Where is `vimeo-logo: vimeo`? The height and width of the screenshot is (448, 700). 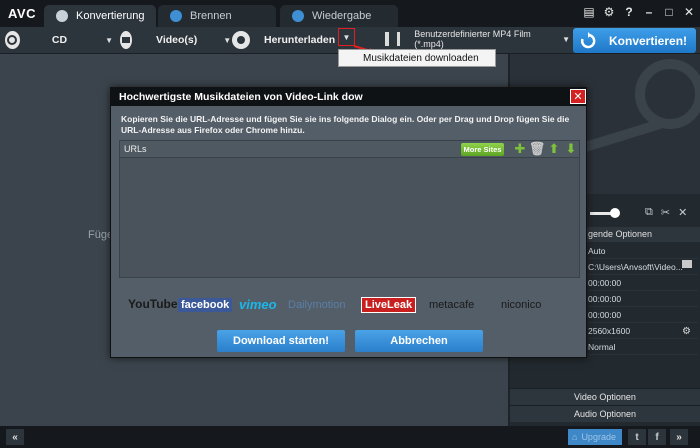 vimeo-logo: vimeo is located at coordinates (258, 304).